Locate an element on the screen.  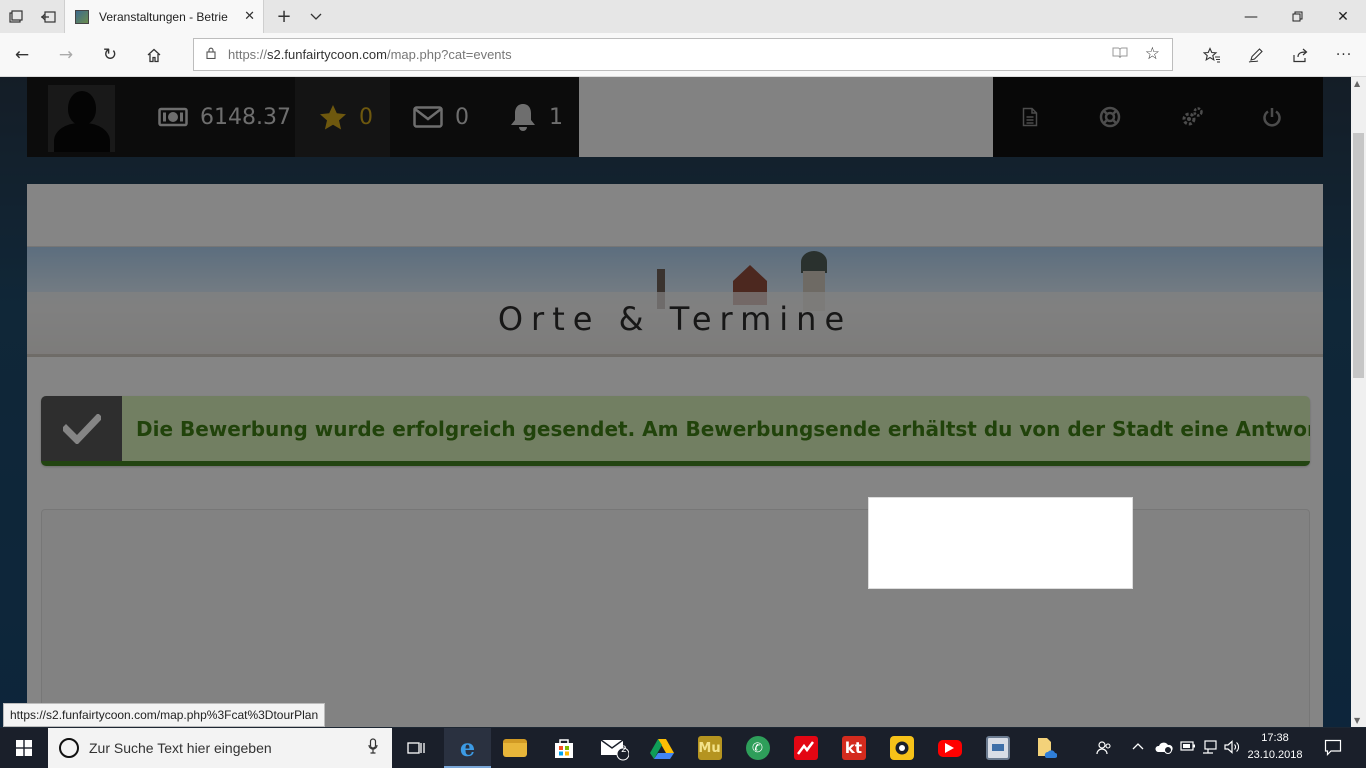
app-circle-icon is located at coordinates (901, 748).